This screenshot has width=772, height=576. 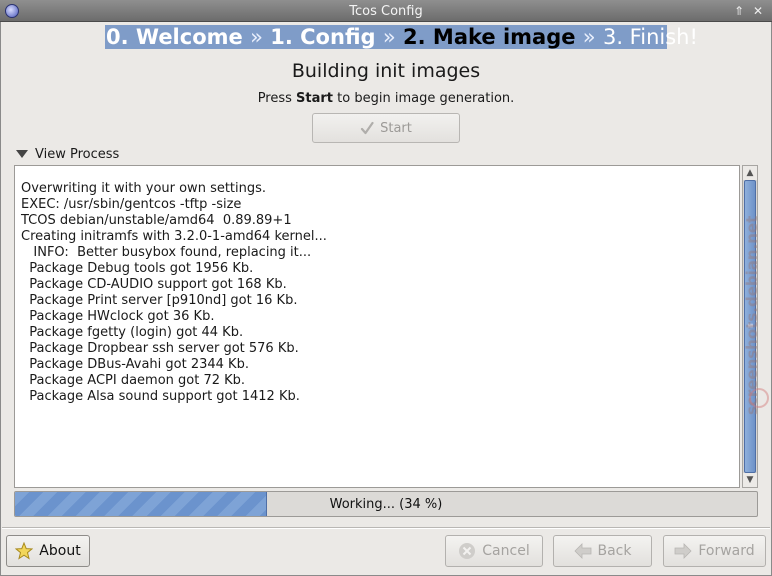 What do you see at coordinates (424, 98) in the screenshot?
I see `instruction-suffix: to begin image generation.` at bounding box center [424, 98].